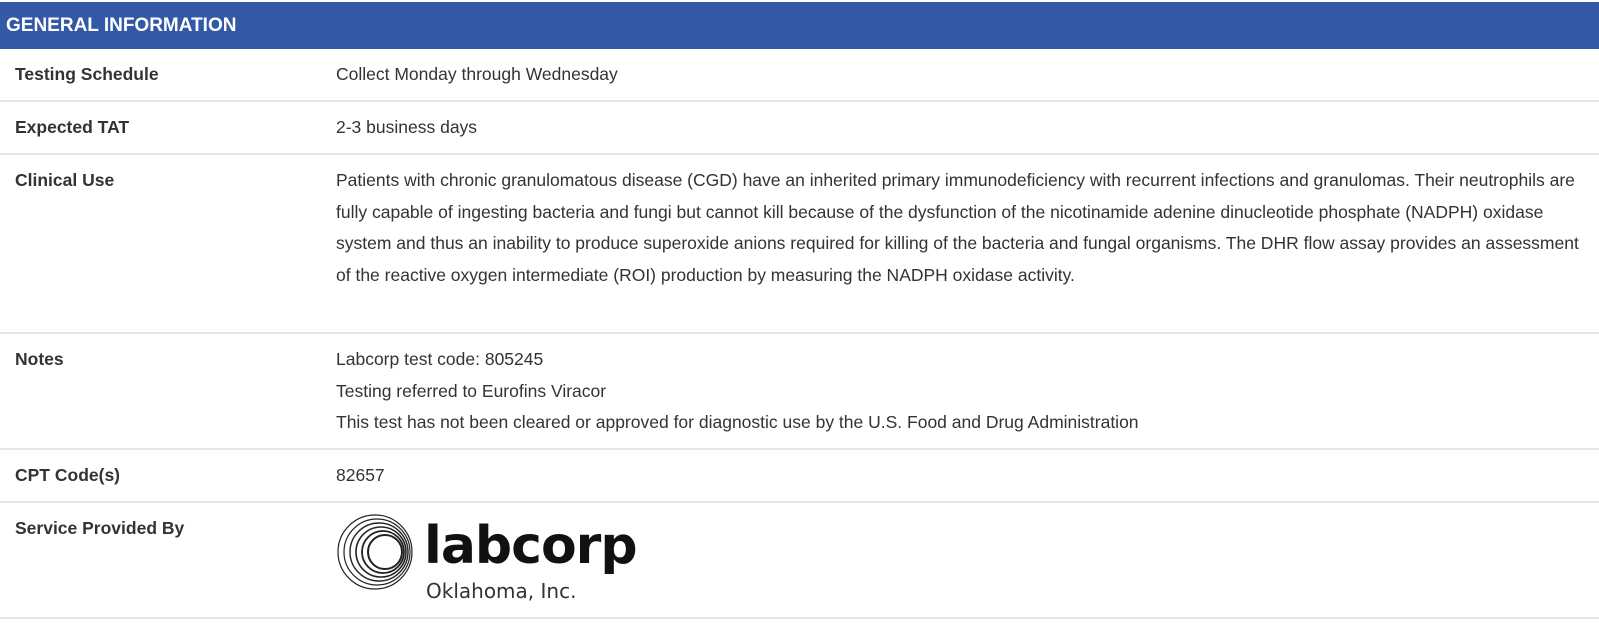 The height and width of the screenshot is (627, 1599). Describe the element at coordinates (407, 127) in the screenshot. I see `row-value: 2-3 business days` at that location.